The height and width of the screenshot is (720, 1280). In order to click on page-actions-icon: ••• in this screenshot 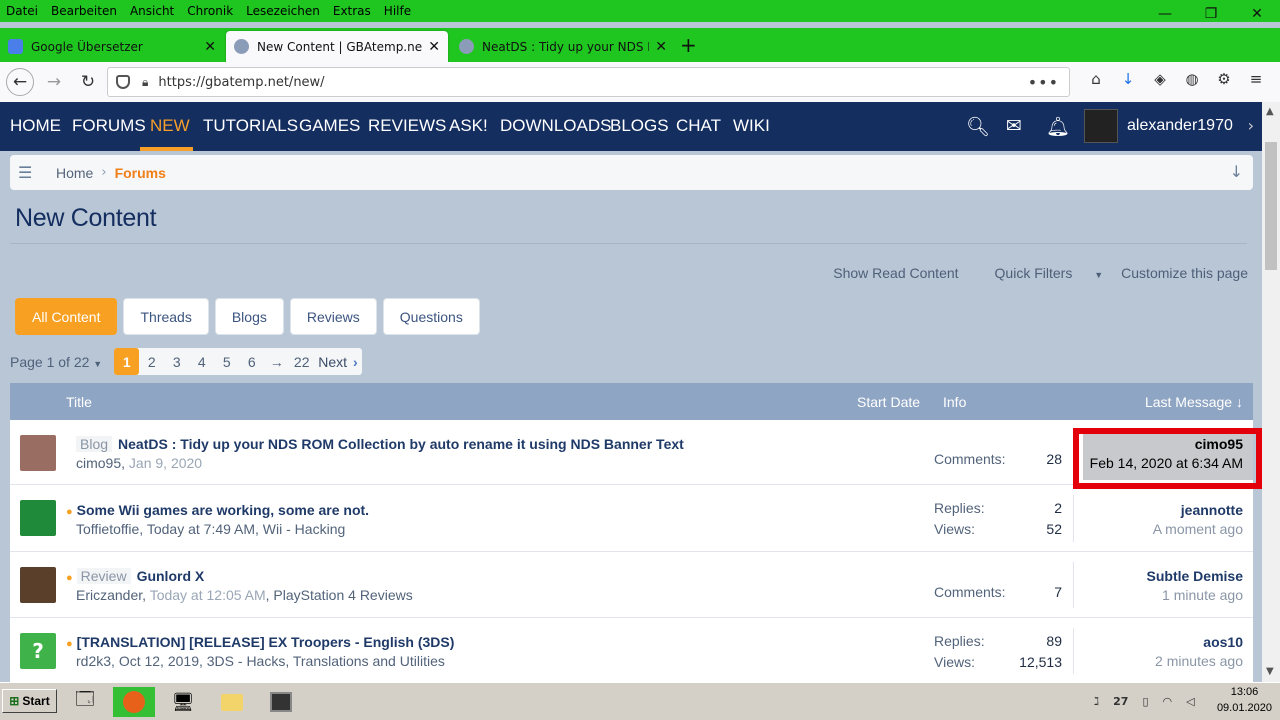, I will do `click(1043, 82)`.